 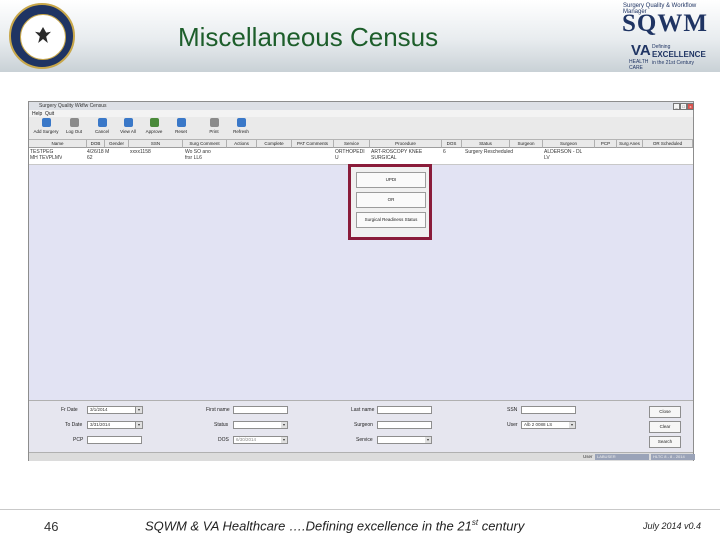 What do you see at coordinates (452, 144) in the screenshot?
I see `col-header-dos: DOS` at bounding box center [452, 144].